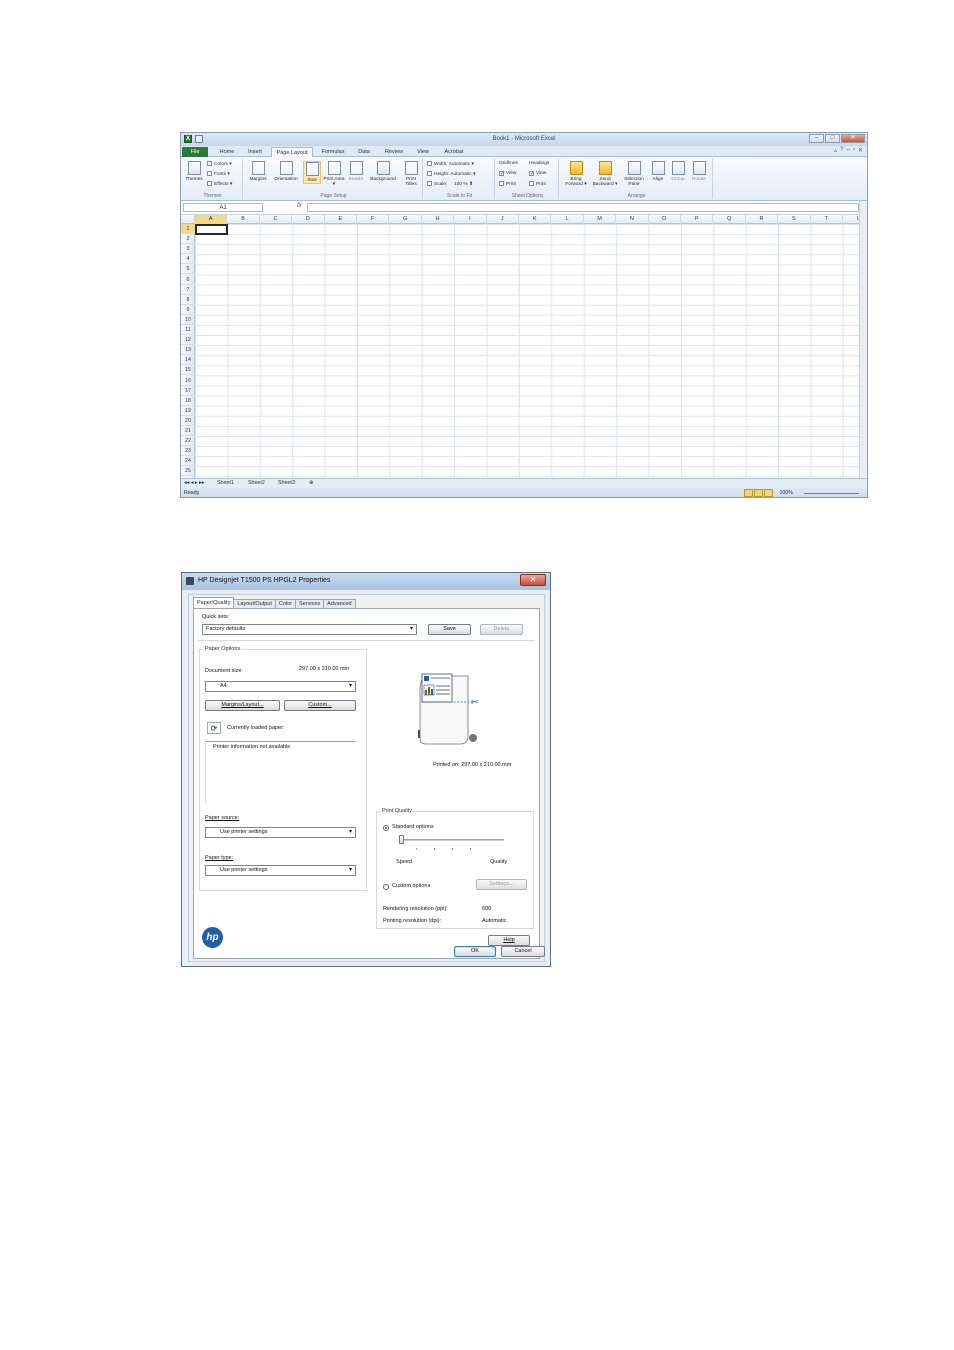 This screenshot has height=1350, width=954. What do you see at coordinates (214, 602) in the screenshot?
I see `tab-paper-quality: Paper/Quality` at bounding box center [214, 602].